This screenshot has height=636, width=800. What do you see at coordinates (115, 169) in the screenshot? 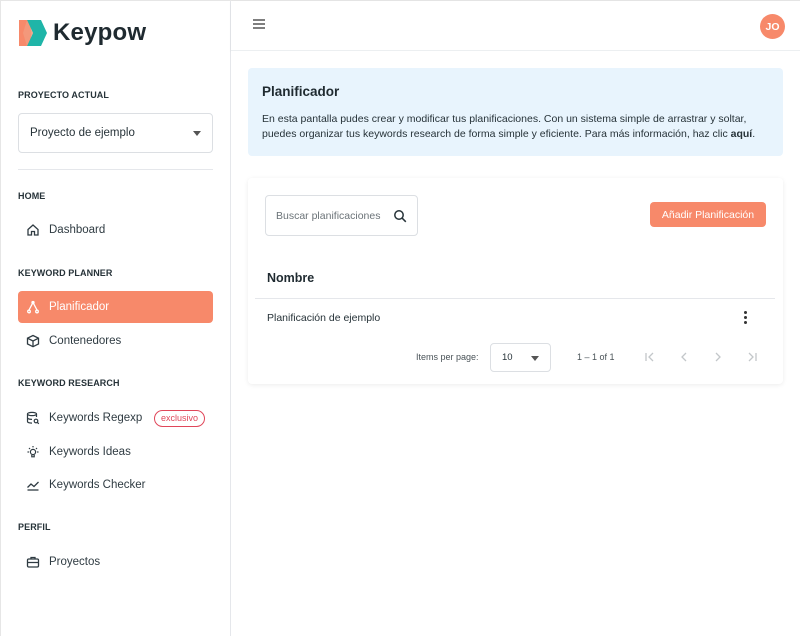
I see `sidebar-divider` at bounding box center [115, 169].